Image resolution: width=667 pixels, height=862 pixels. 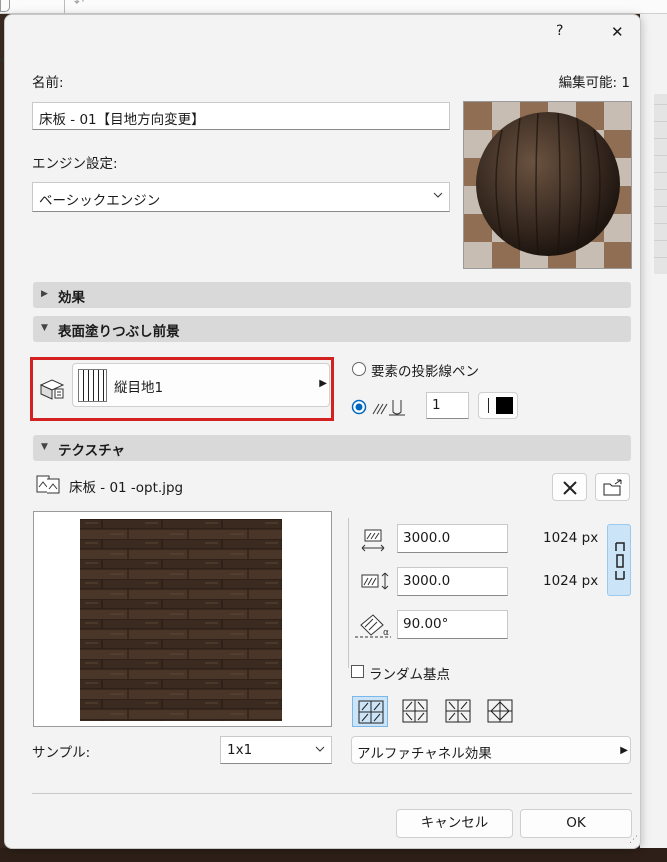 I want to click on ok-button: OK, so click(x=576, y=823).